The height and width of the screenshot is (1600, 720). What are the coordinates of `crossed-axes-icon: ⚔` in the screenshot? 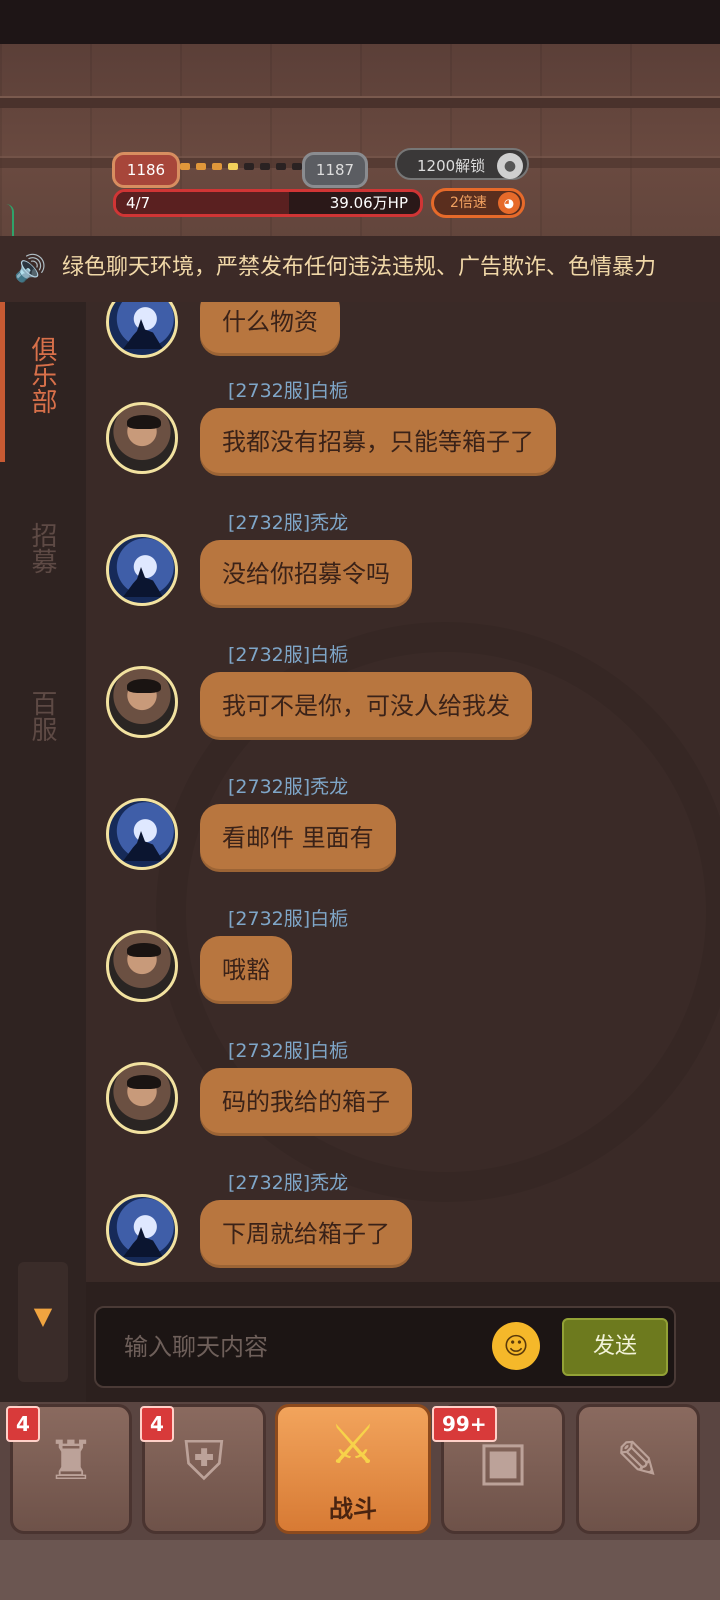 It's located at (353, 1444).